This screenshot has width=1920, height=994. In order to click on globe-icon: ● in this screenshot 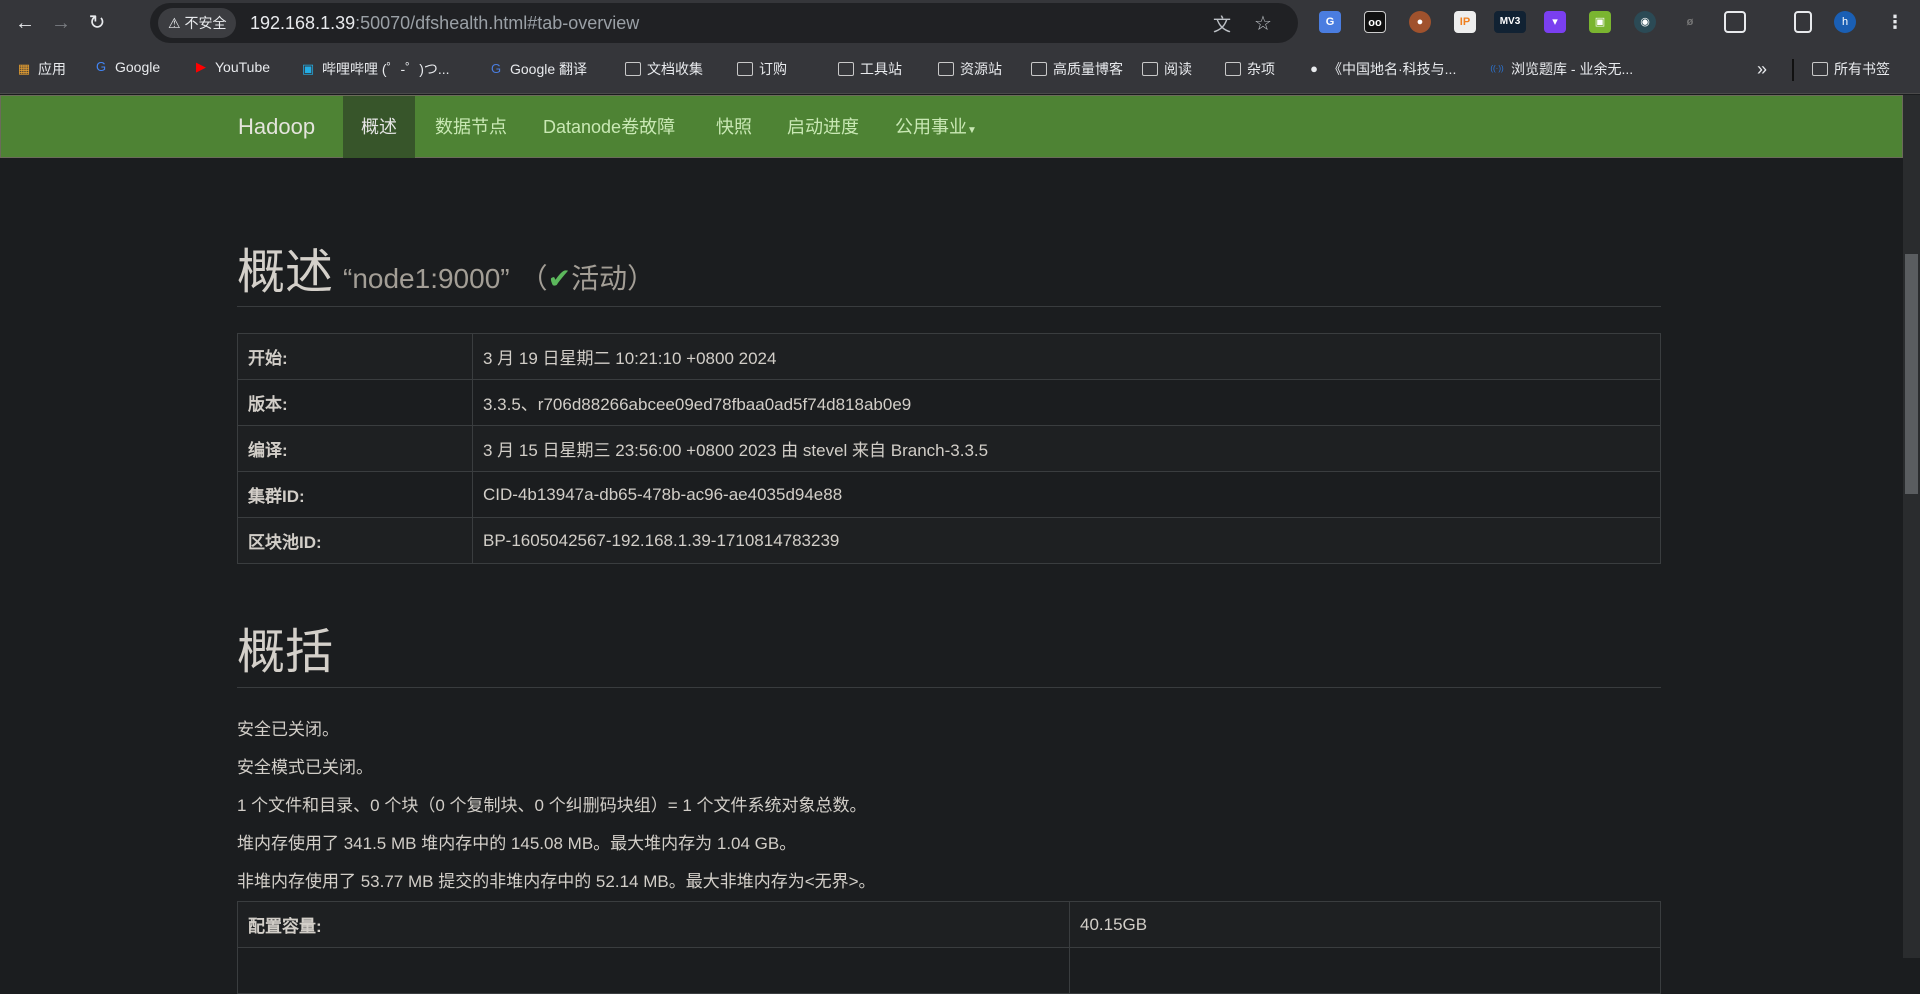, I will do `click(1314, 68)`.